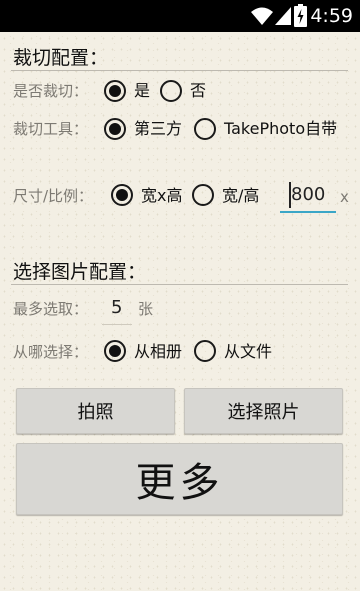  Describe the element at coordinates (158, 352) in the screenshot. I see `source-album-label: 从相册` at that location.